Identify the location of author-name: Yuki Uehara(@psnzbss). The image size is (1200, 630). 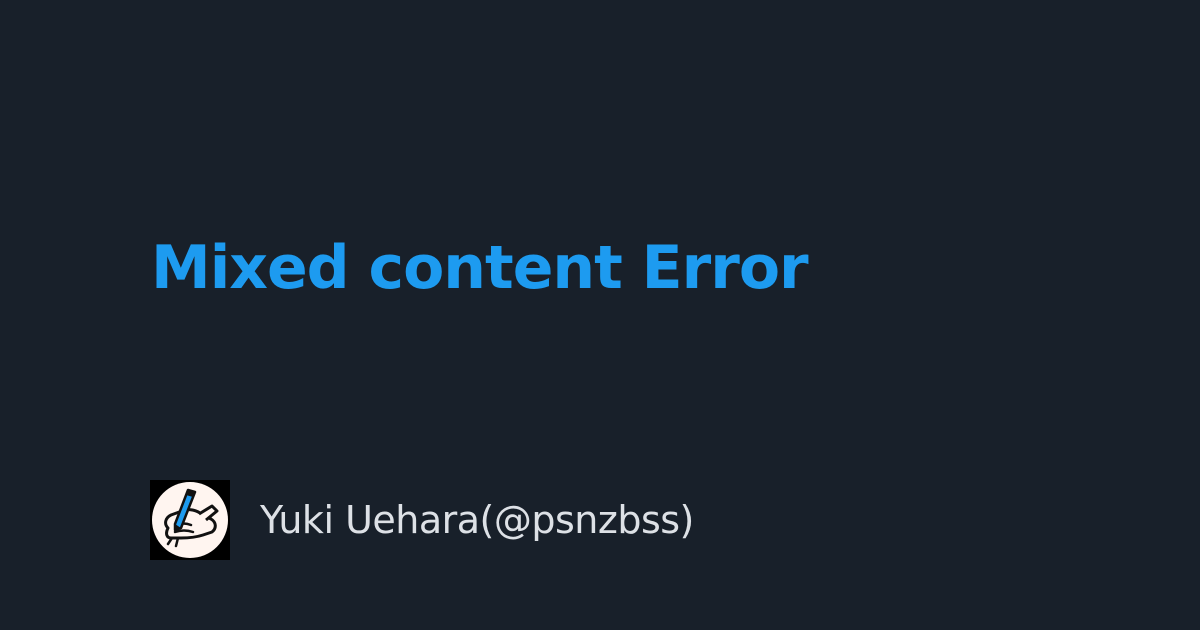
(477, 520).